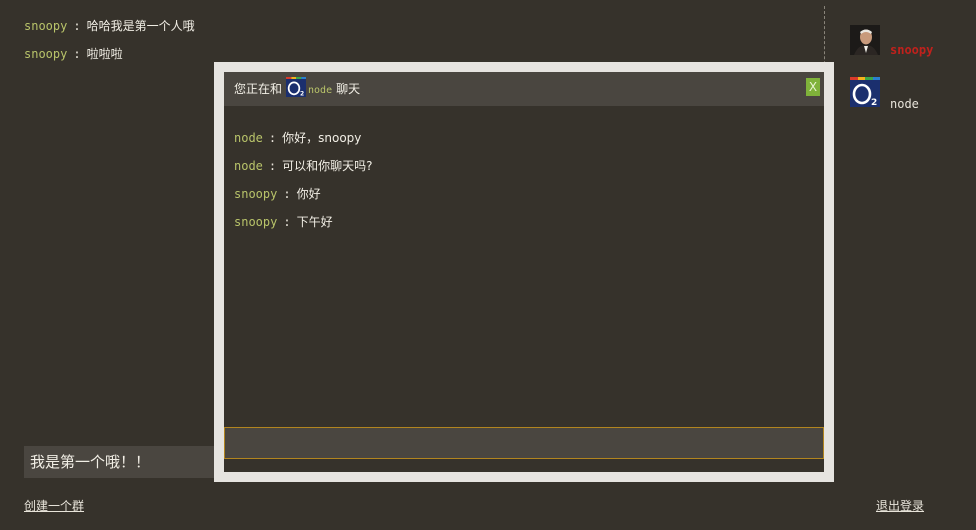 The image size is (976, 530). I want to click on room-message: snoopy: 哈哈我是第一个人哦, so click(109, 26).